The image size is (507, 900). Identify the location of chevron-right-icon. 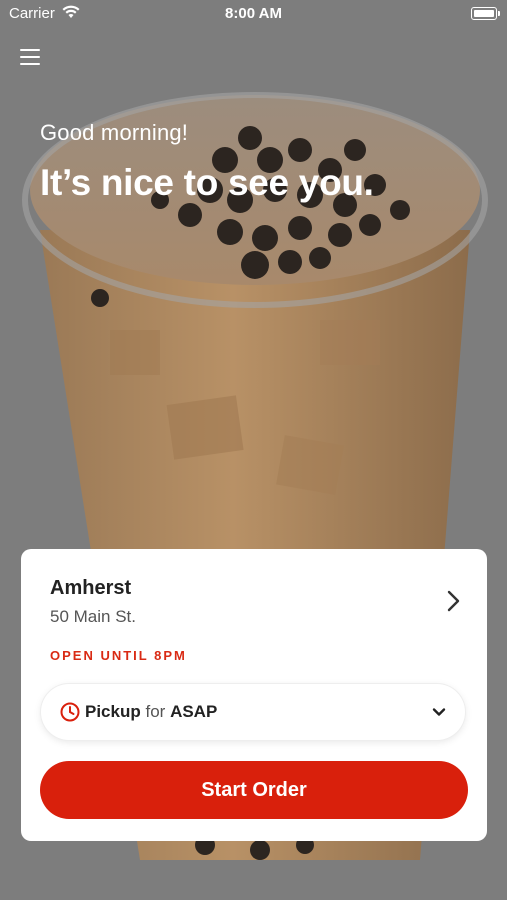
(453, 601).